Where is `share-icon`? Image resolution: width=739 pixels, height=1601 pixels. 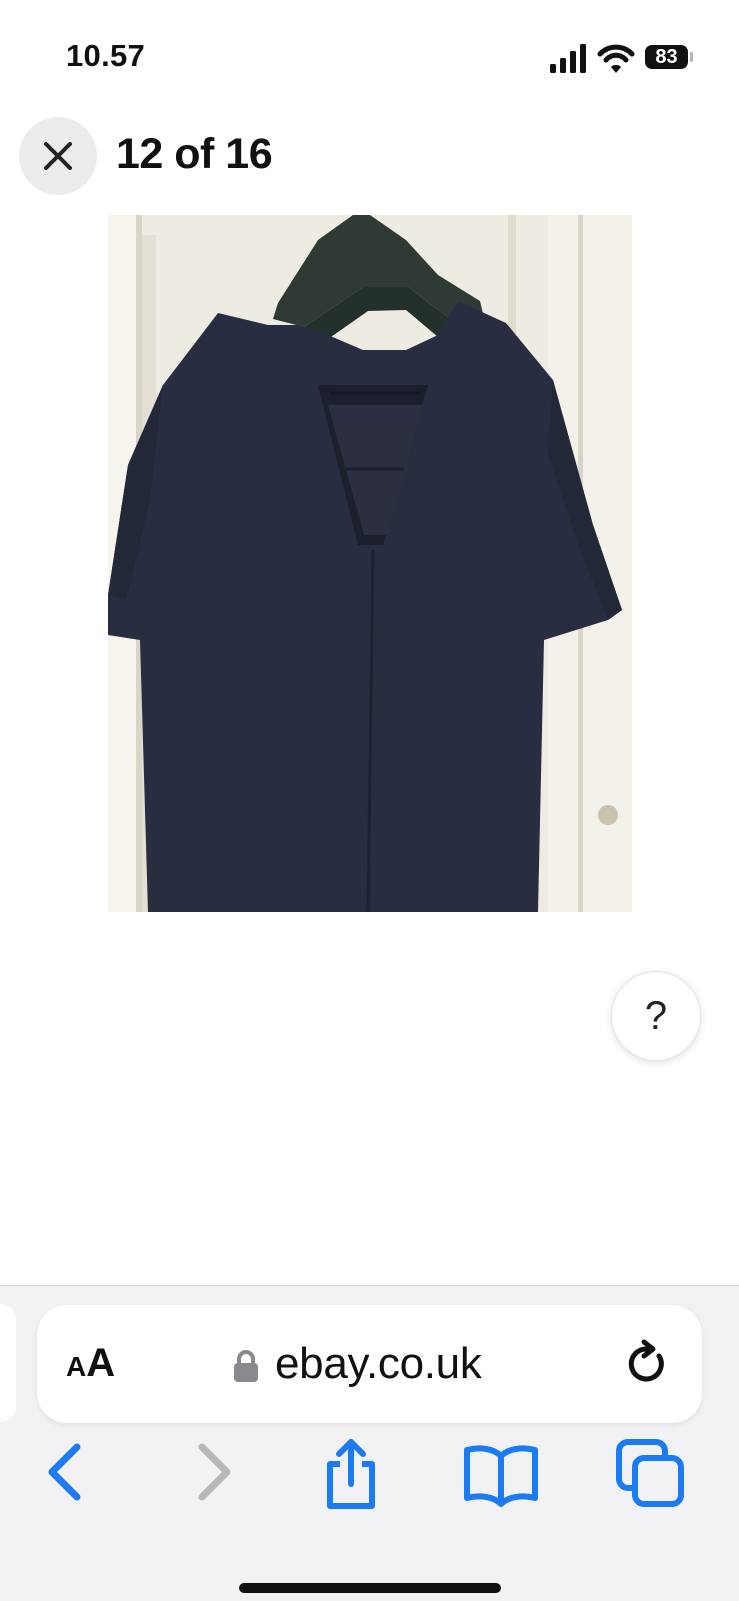 share-icon is located at coordinates (351, 1474).